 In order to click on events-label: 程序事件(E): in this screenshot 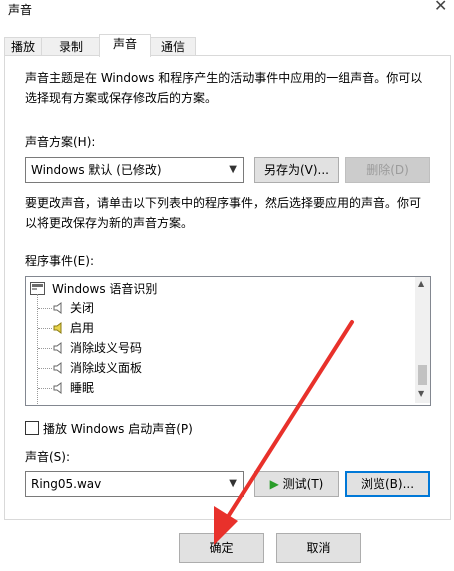, I will do `click(59, 261)`.